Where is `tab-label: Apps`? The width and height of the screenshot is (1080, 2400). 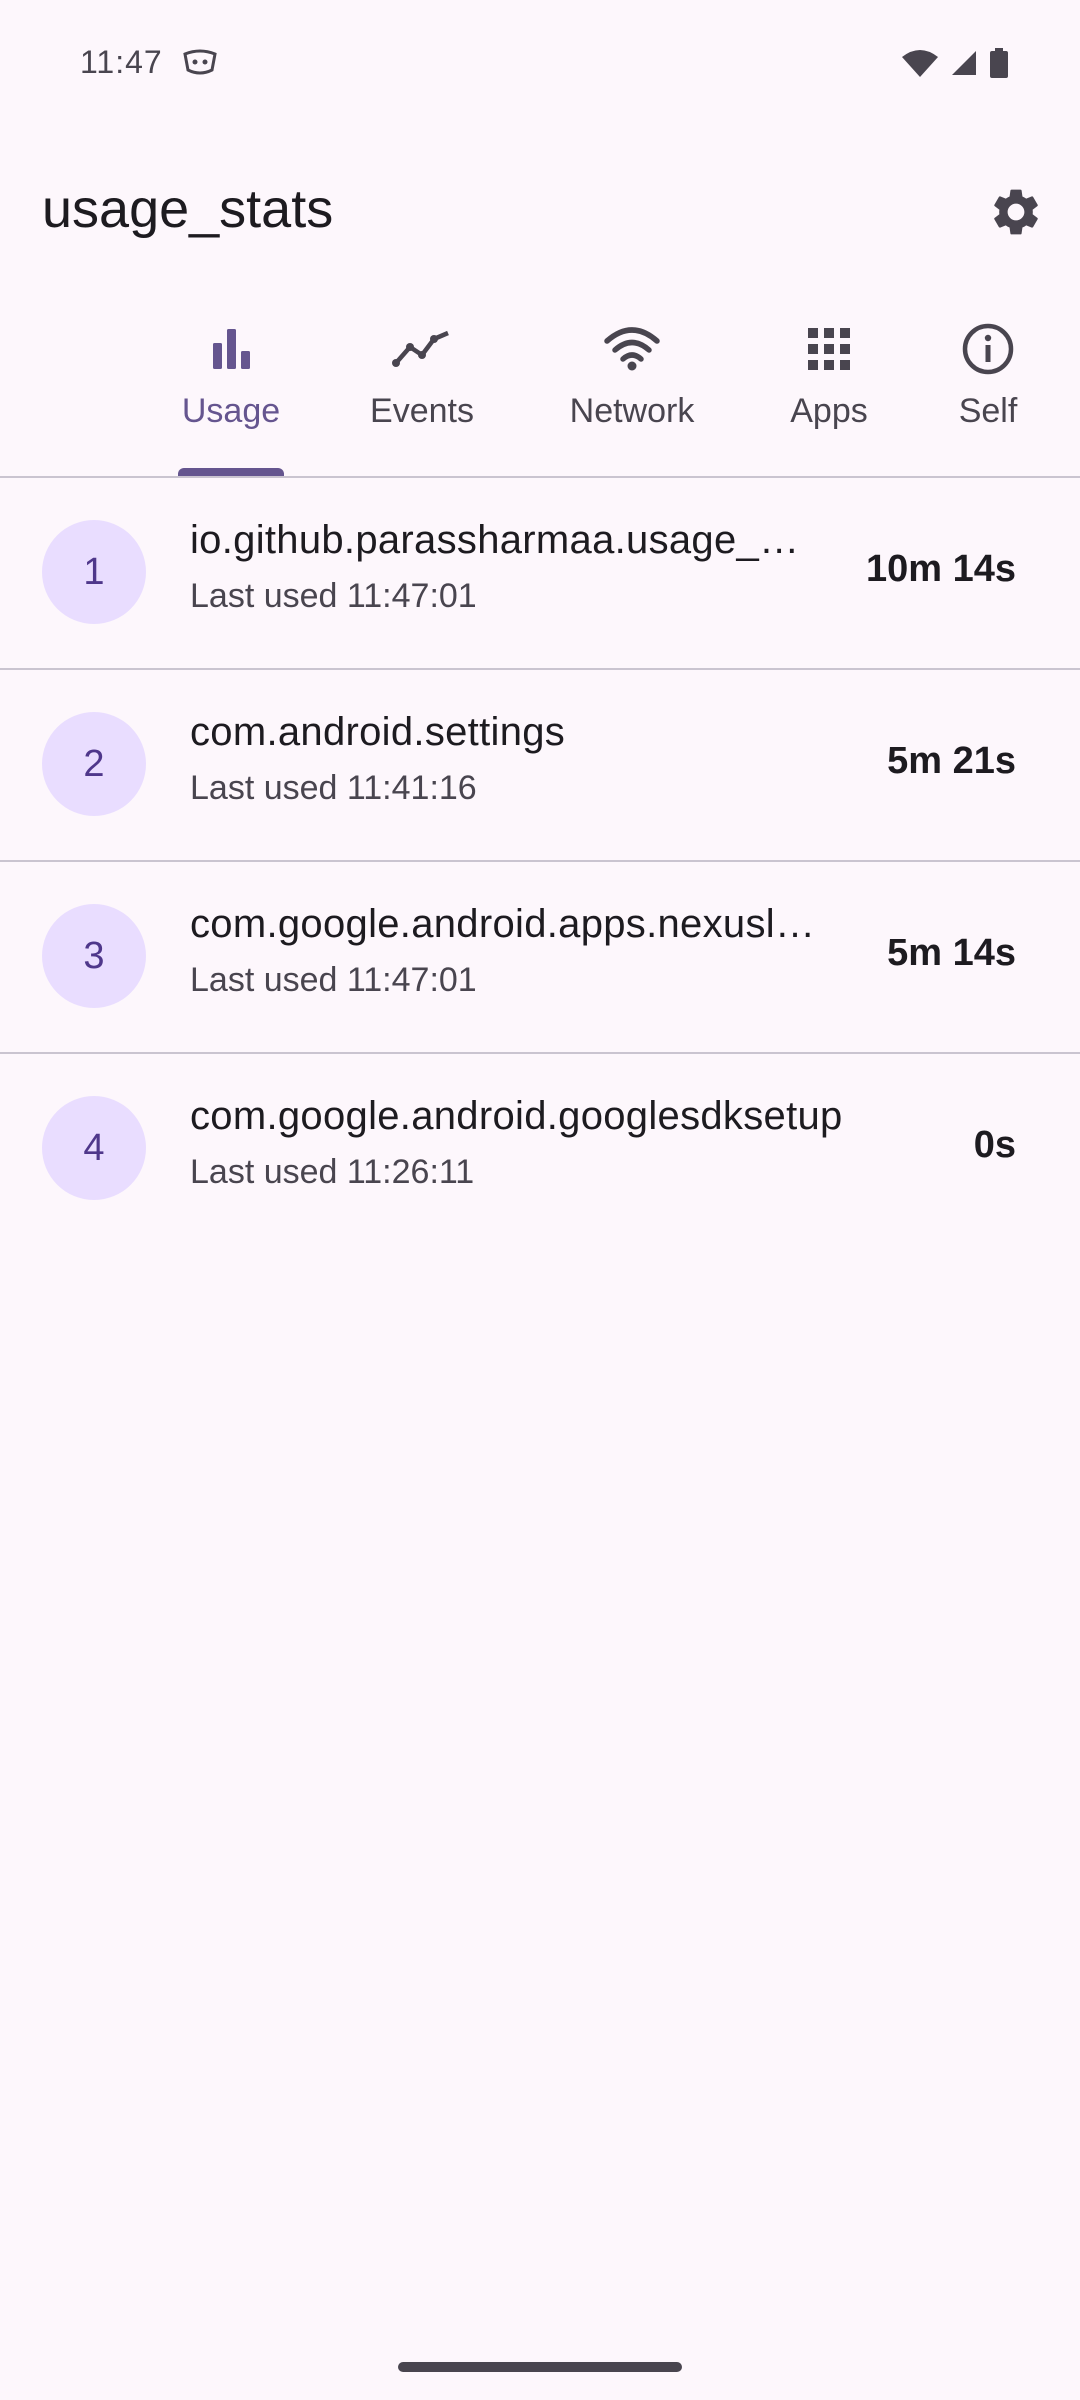 tab-label: Apps is located at coordinates (829, 411).